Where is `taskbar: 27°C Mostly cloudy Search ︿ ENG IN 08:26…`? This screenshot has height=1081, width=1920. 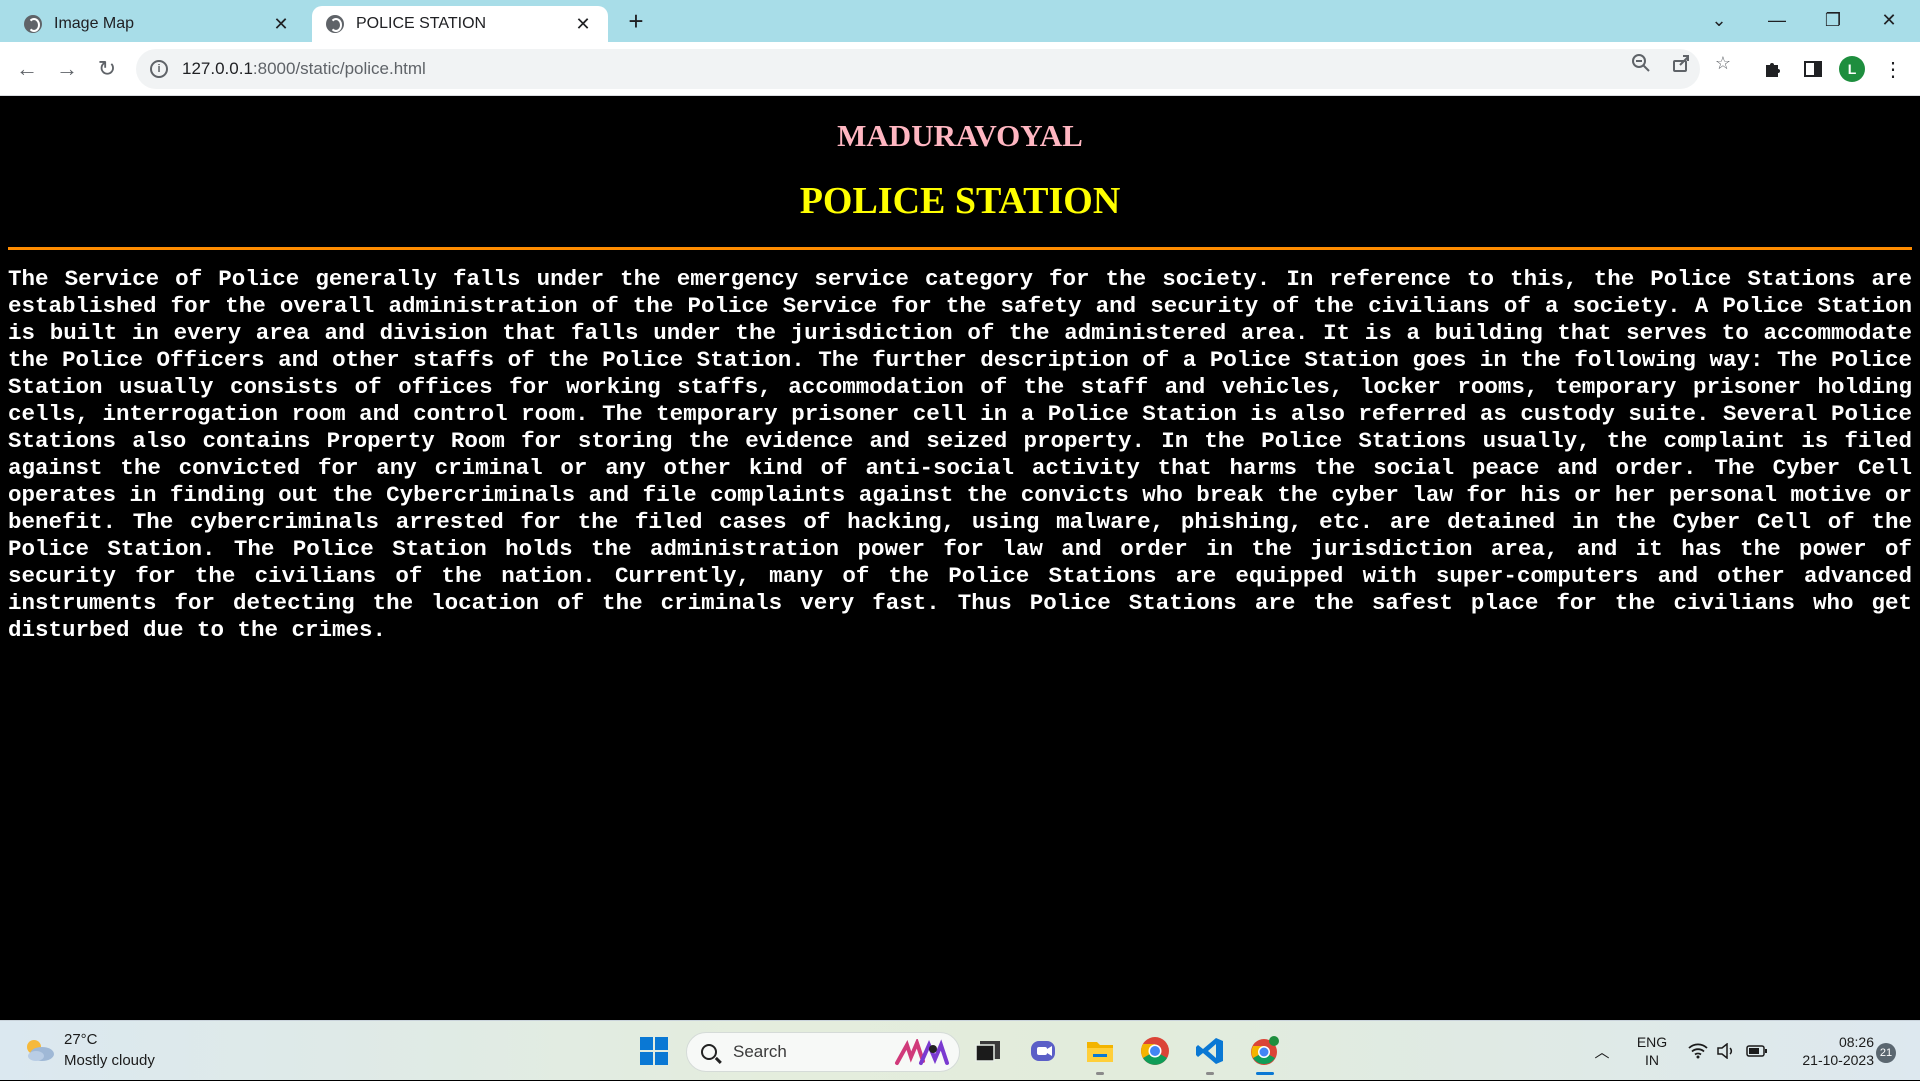
taskbar: 27°C Mostly cloudy Search ︿ ENG IN 08:26… is located at coordinates (960, 1050).